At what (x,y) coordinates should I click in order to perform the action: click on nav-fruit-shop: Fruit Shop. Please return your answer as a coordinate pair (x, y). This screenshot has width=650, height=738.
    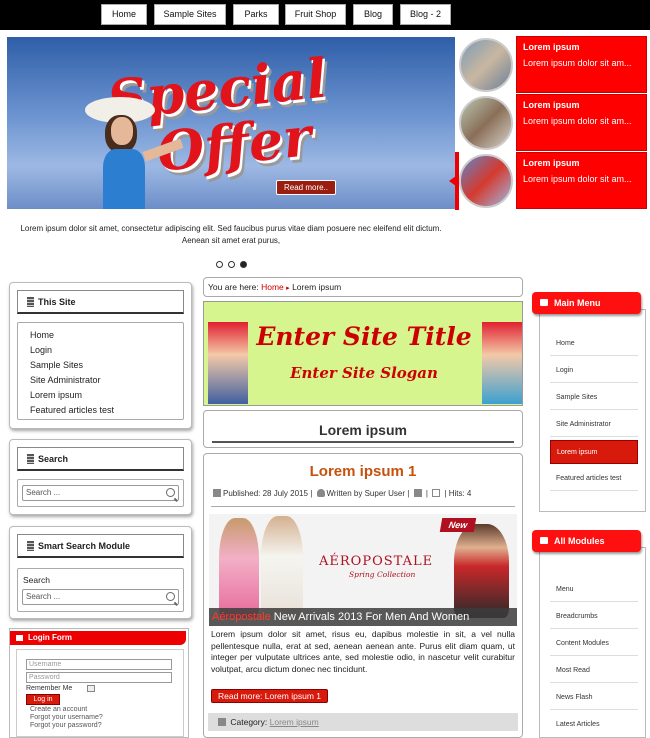
    Looking at the image, I should click on (315, 14).